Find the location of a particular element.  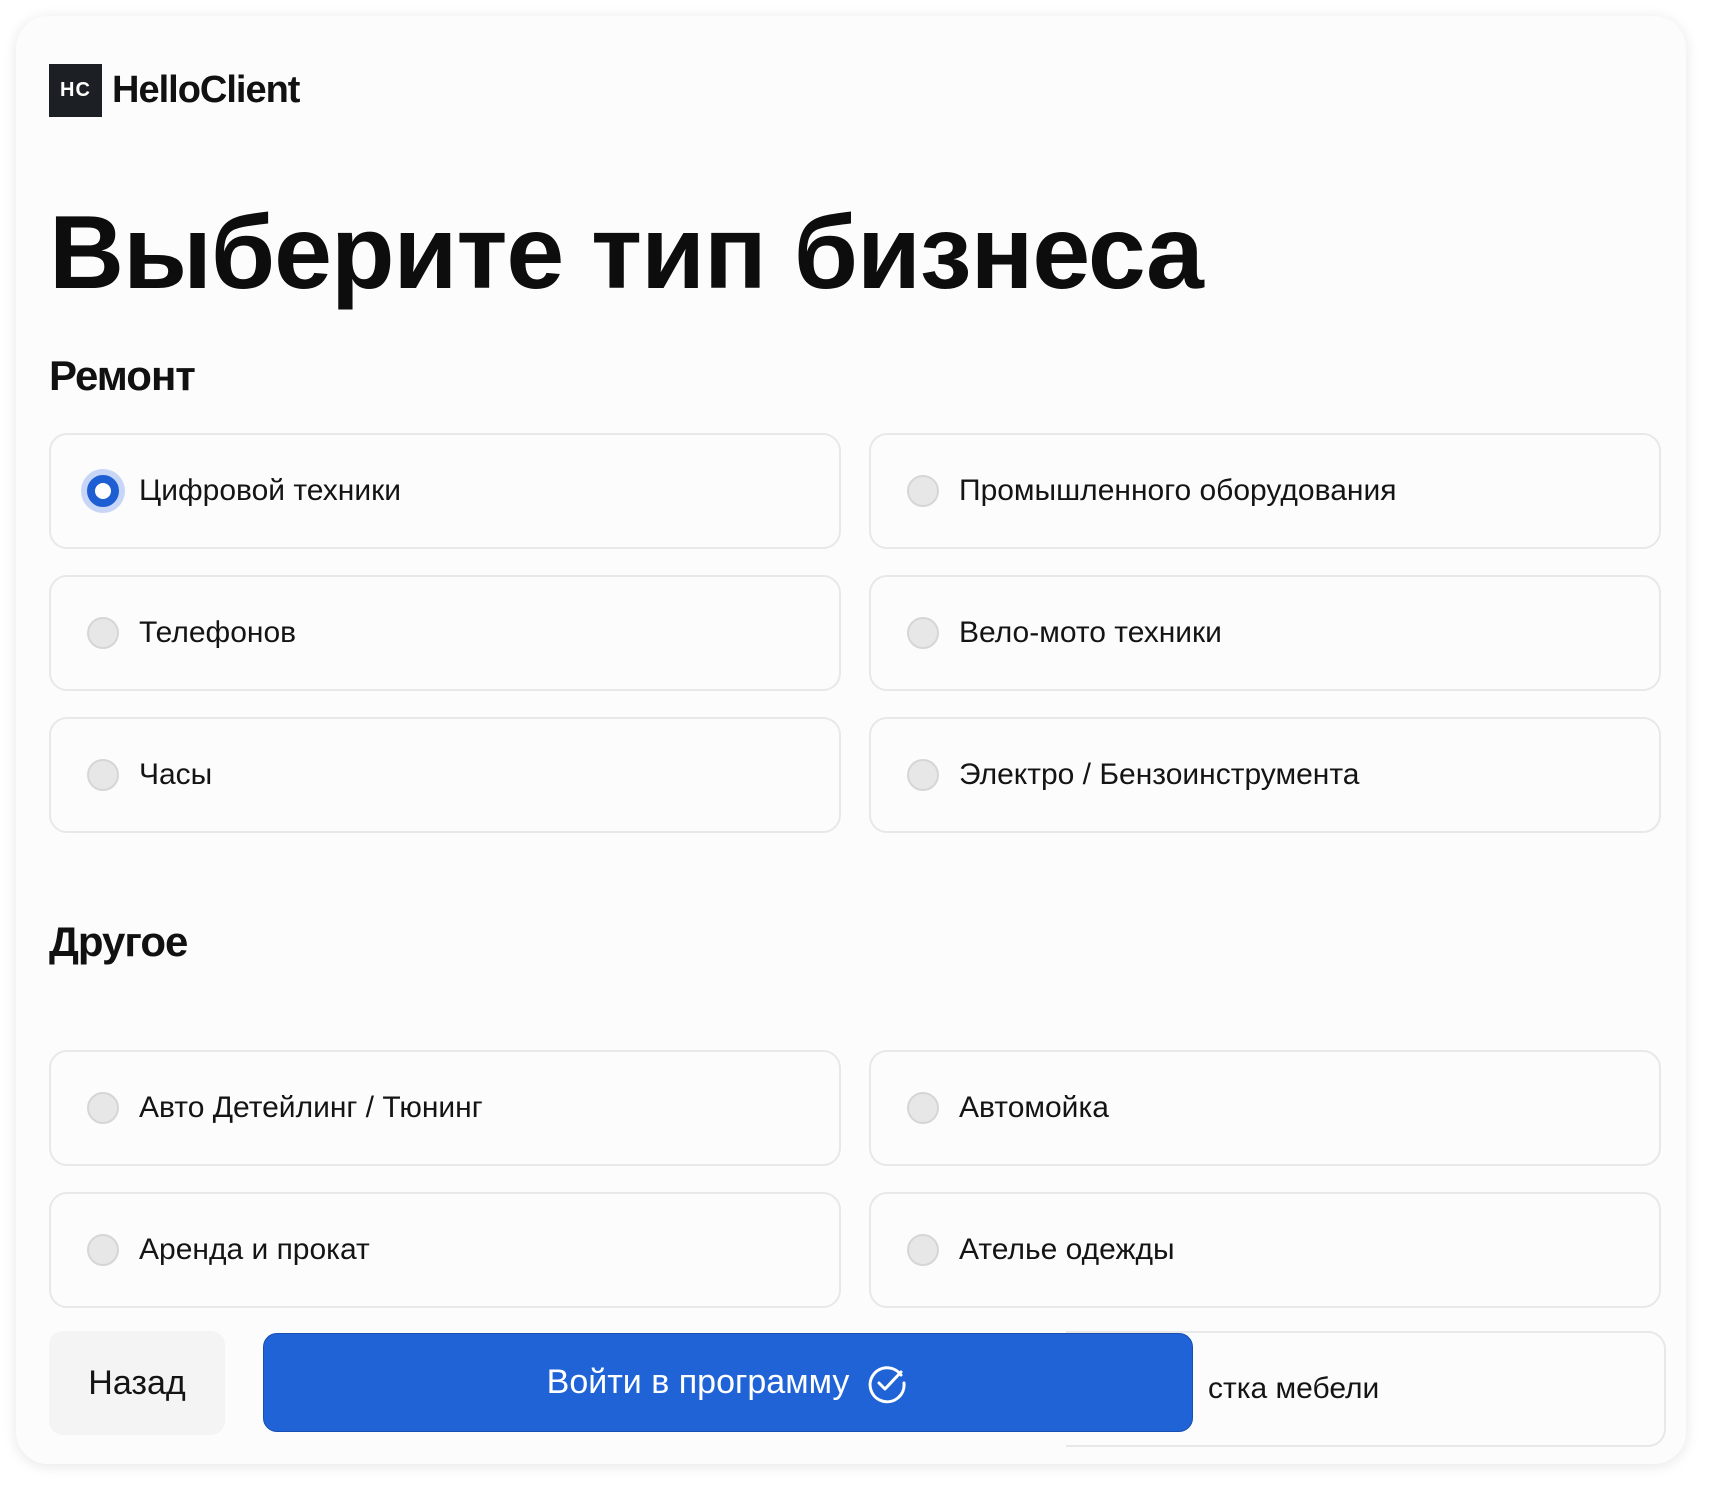

back-button: Назад is located at coordinates (137, 1383).